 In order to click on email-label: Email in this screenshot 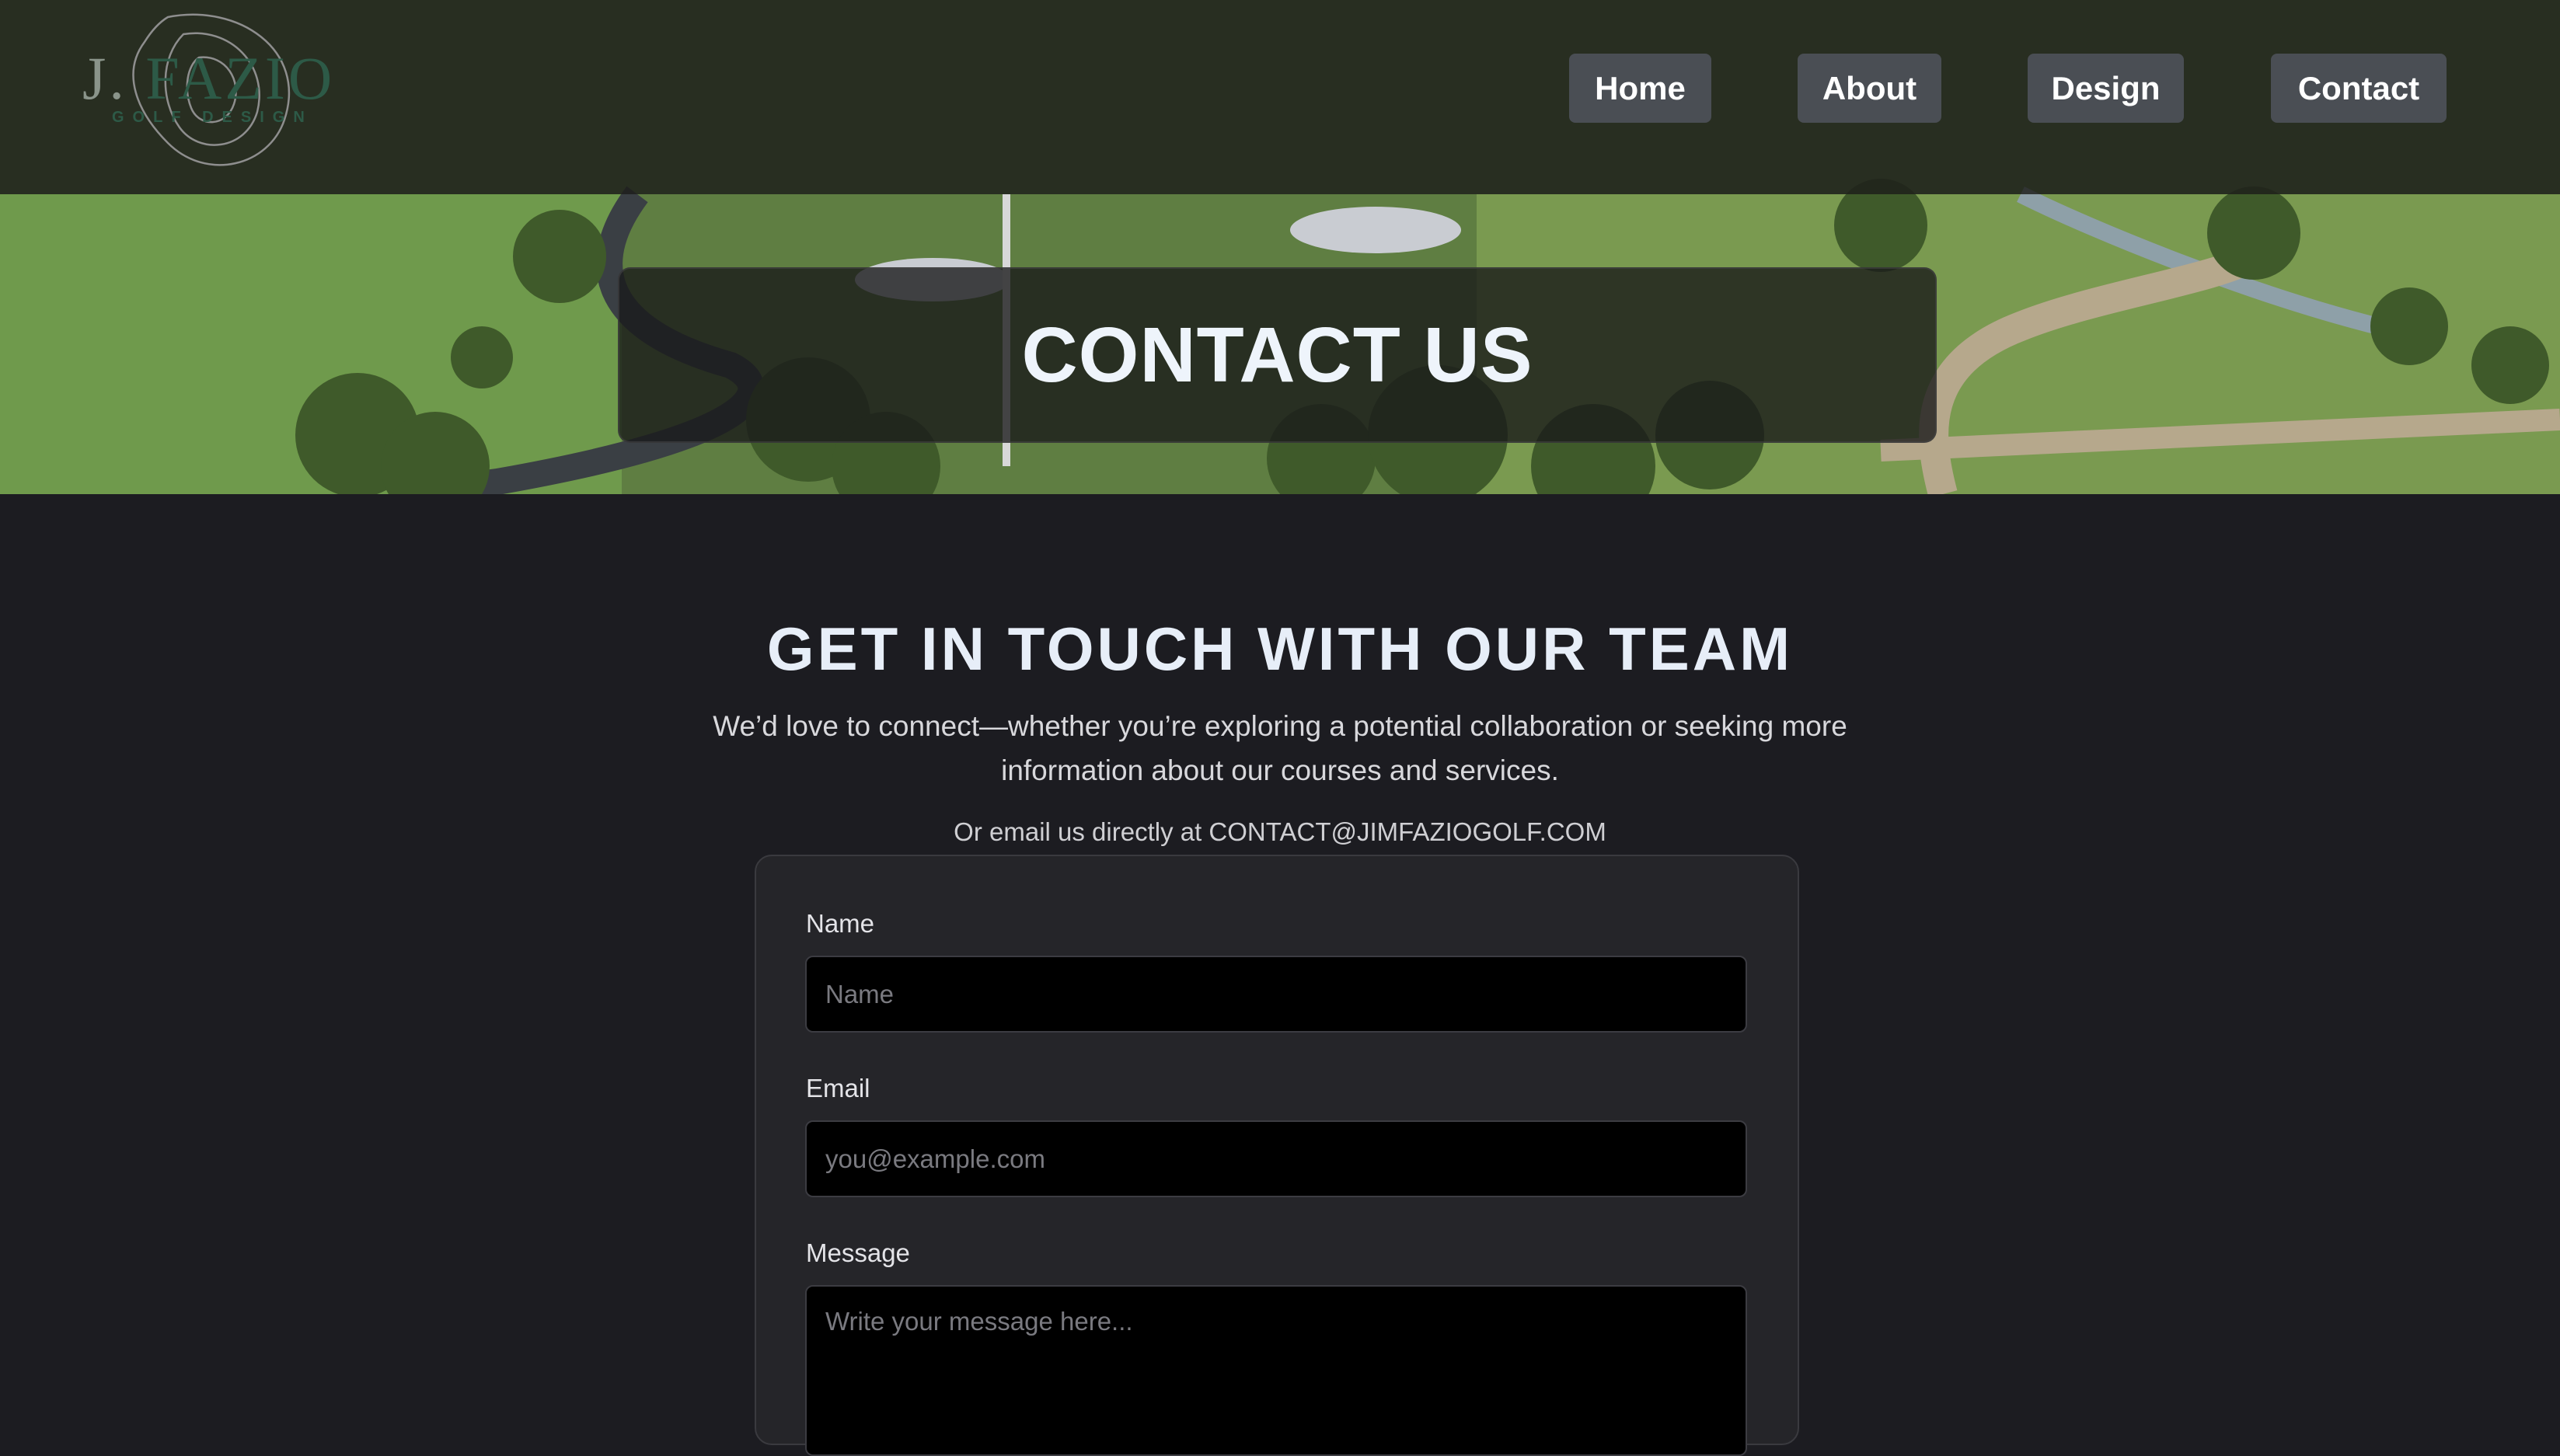, I will do `click(838, 1088)`.